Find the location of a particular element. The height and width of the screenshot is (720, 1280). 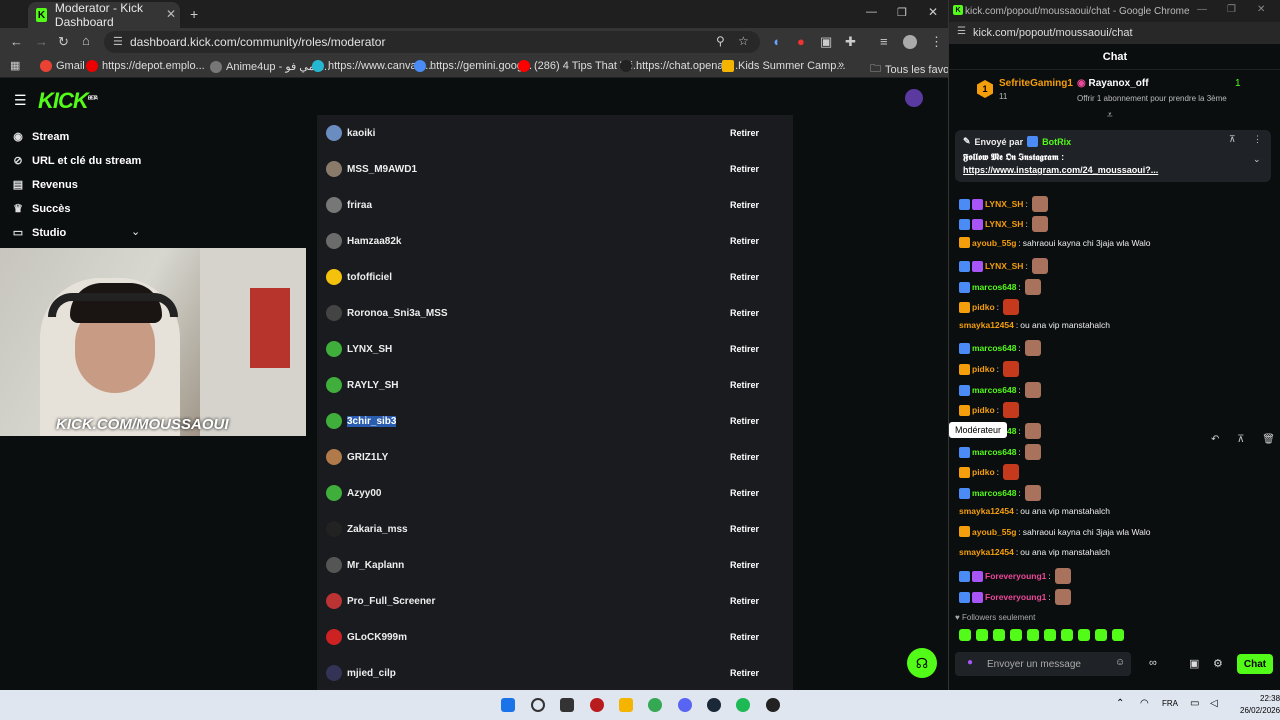

task-view-icon is located at coordinates (567, 705).